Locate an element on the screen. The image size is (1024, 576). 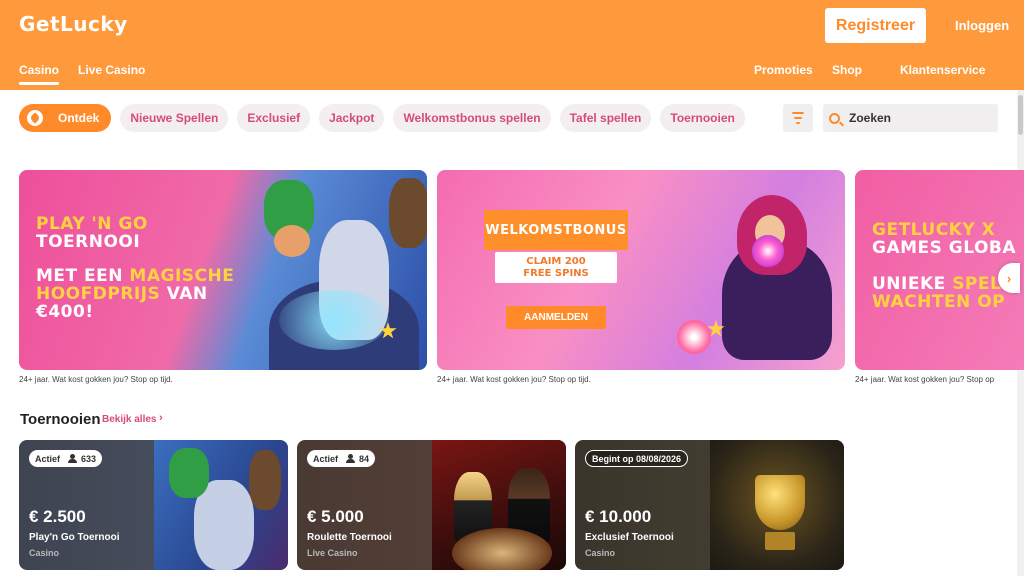
banner-heading: GETLUCKY X GAMES GLOBA is located at coordinates (944, 239).